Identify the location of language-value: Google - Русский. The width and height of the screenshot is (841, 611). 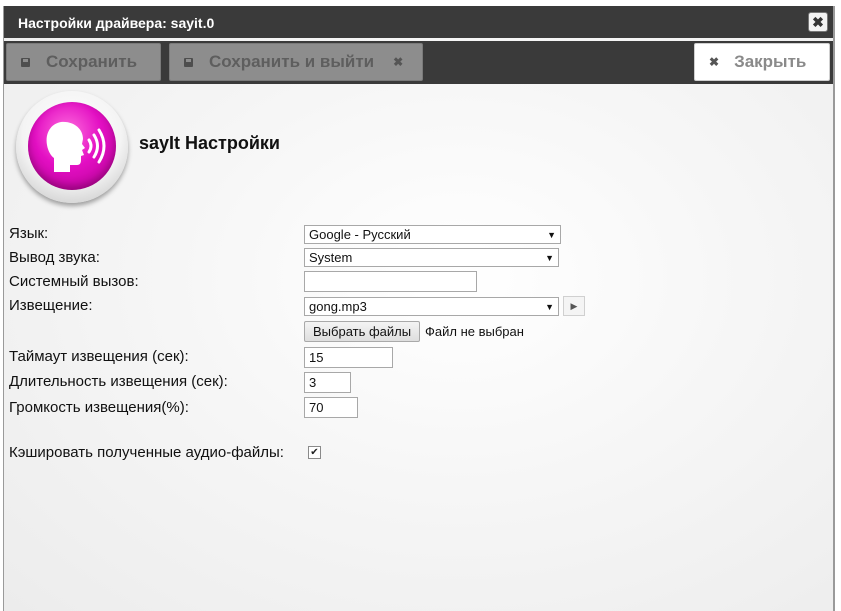
(360, 234).